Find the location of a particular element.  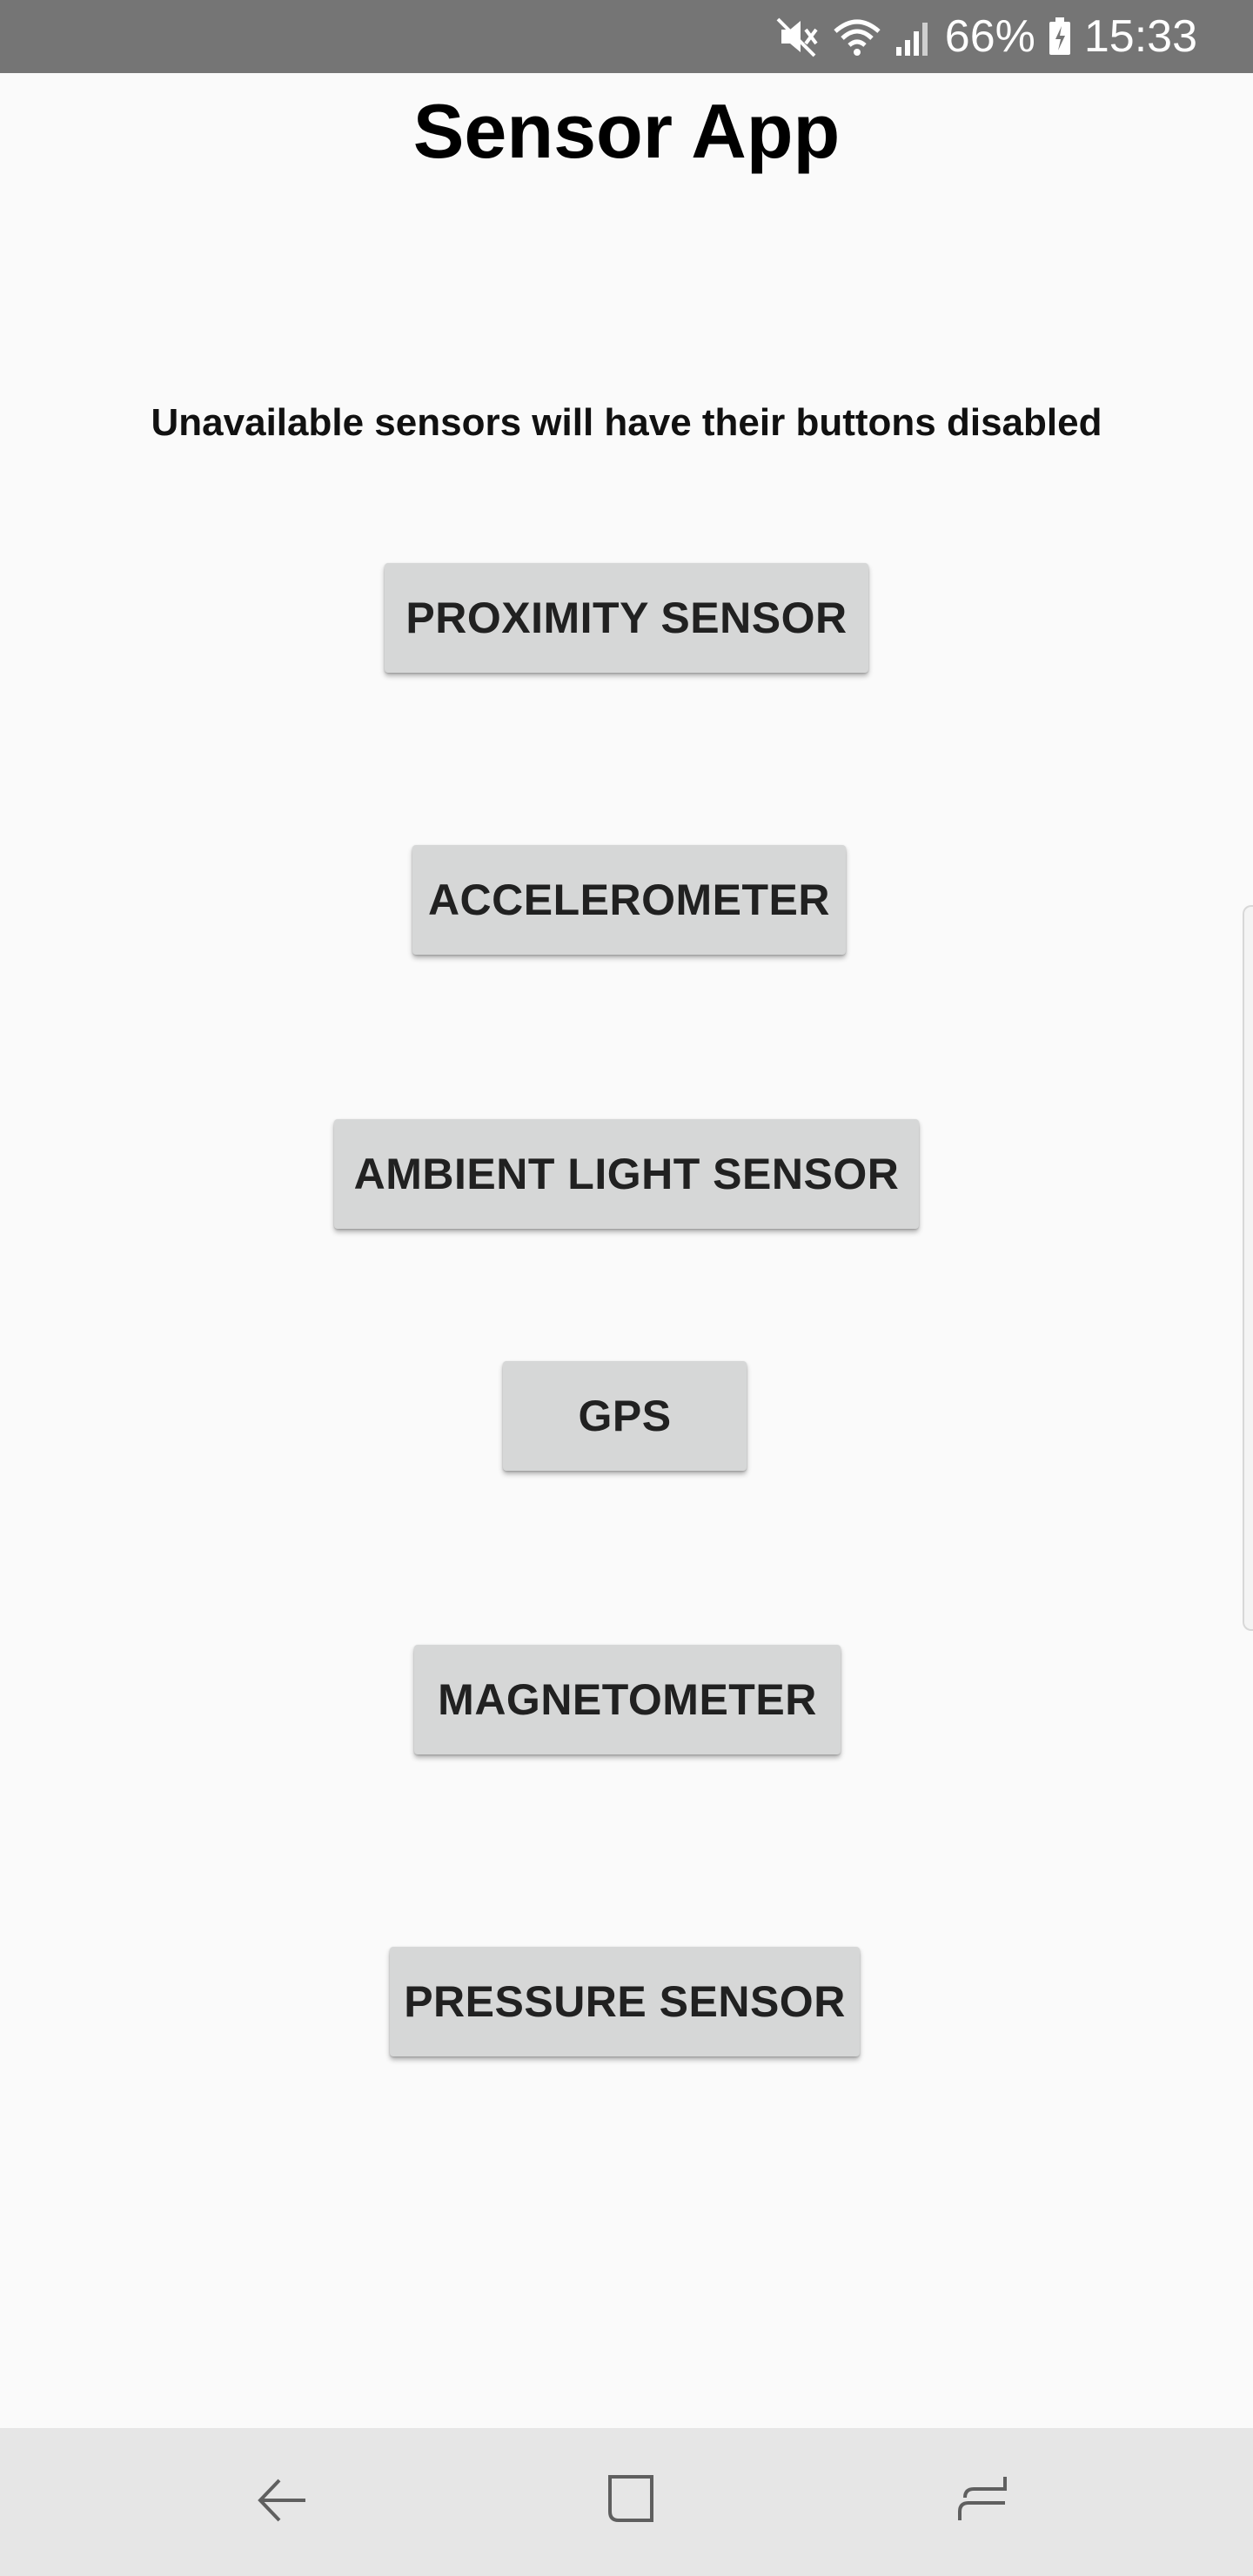

magnetometer-button: MAGNETOMETER is located at coordinates (627, 1699).